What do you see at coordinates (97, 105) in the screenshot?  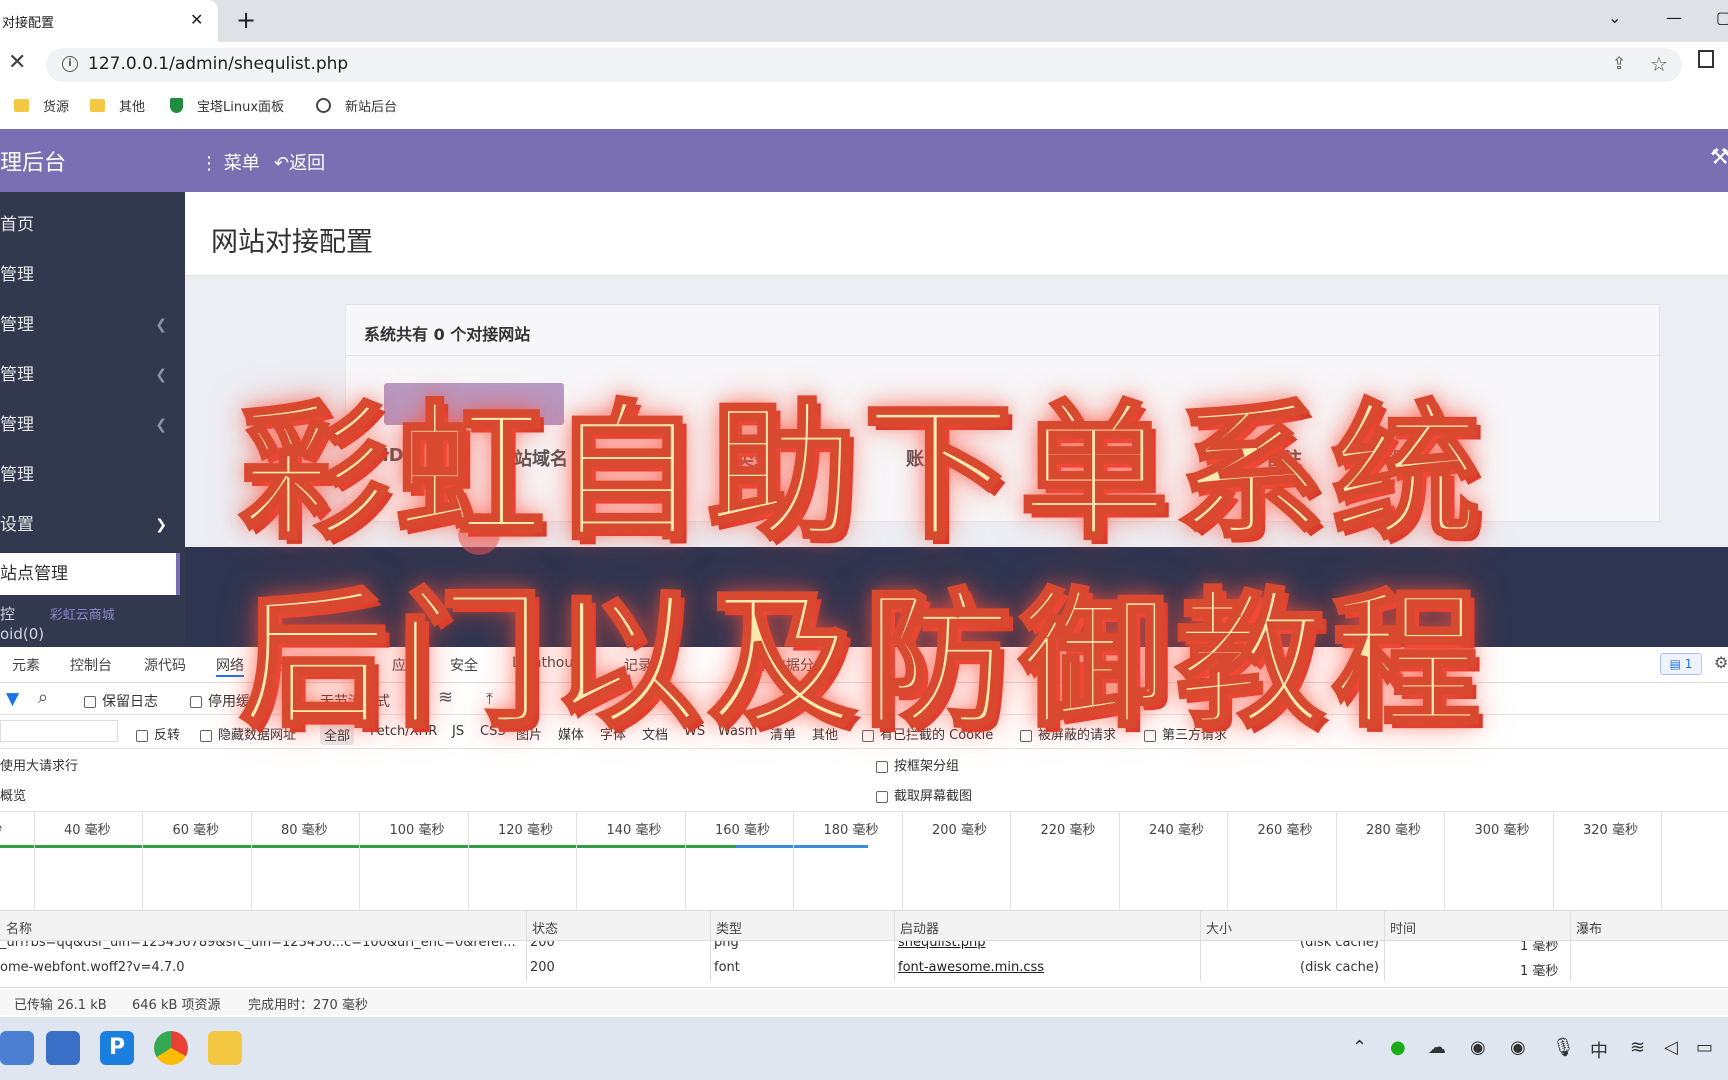 I see `folder-icon` at bounding box center [97, 105].